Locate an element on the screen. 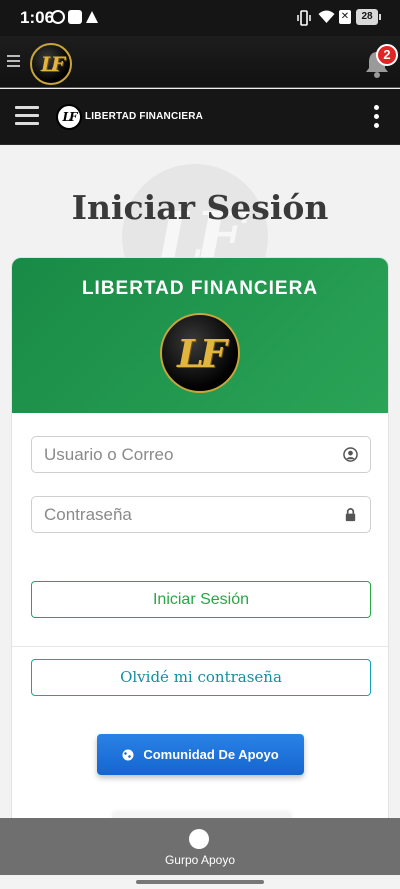  app-logo: LF is located at coordinates (51, 64).